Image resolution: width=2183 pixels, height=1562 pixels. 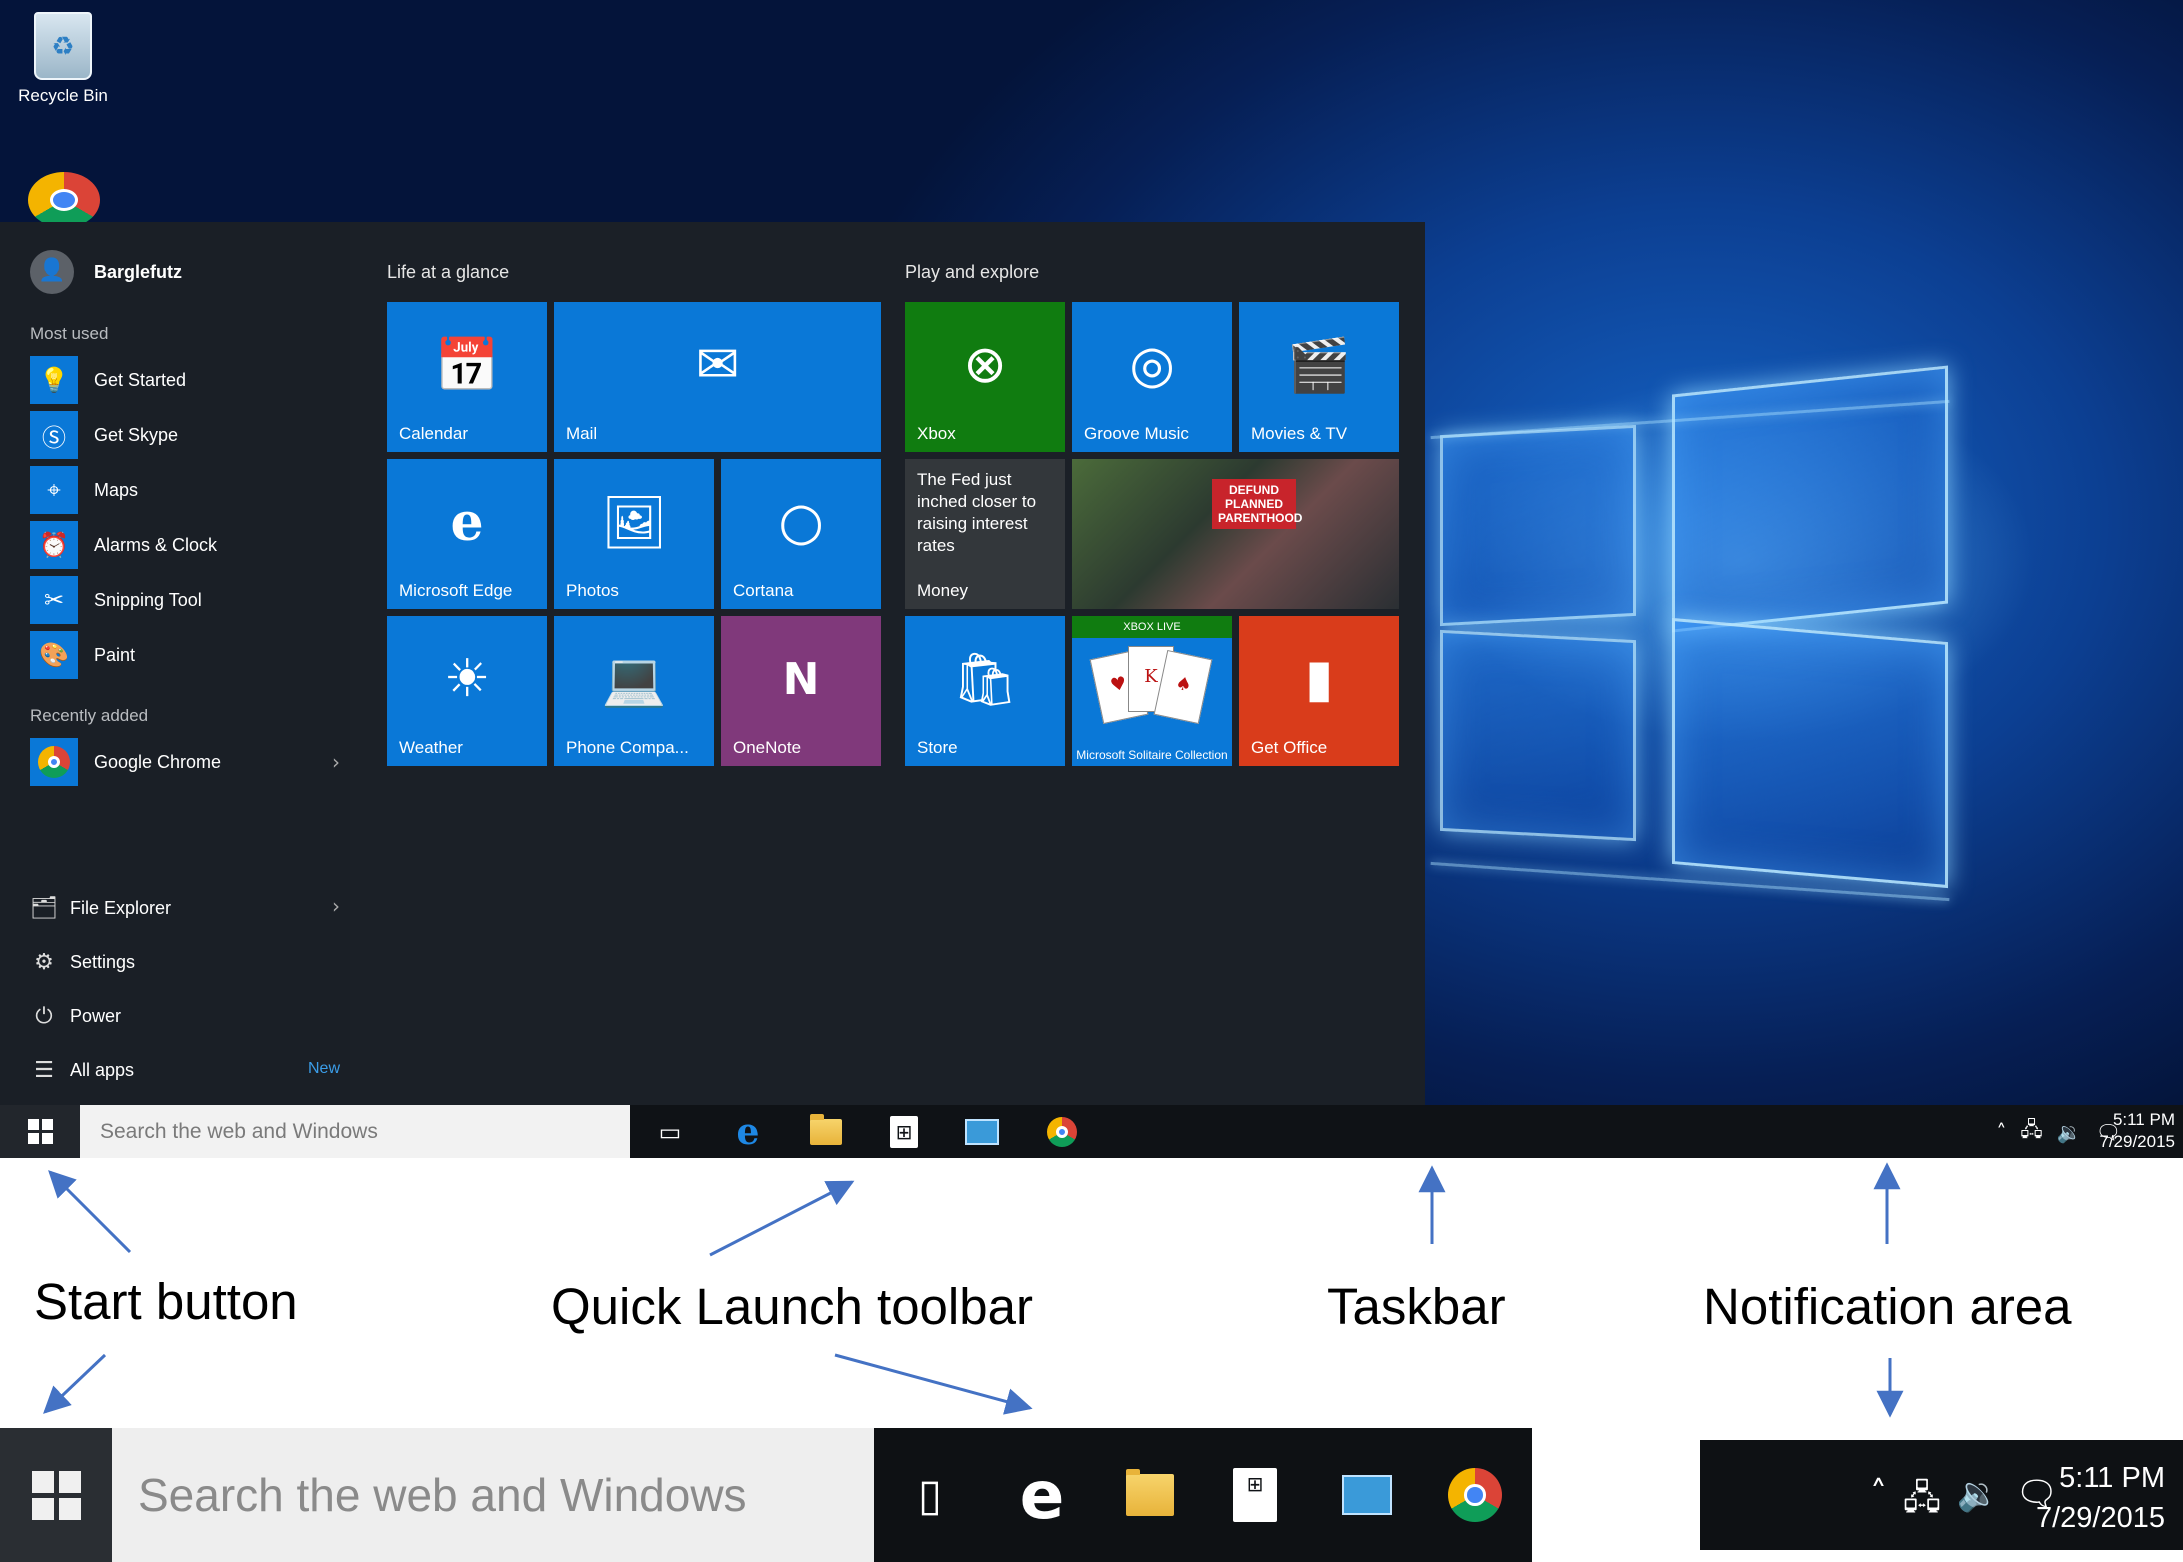 I want to click on tile-label: Store, so click(x=937, y=747).